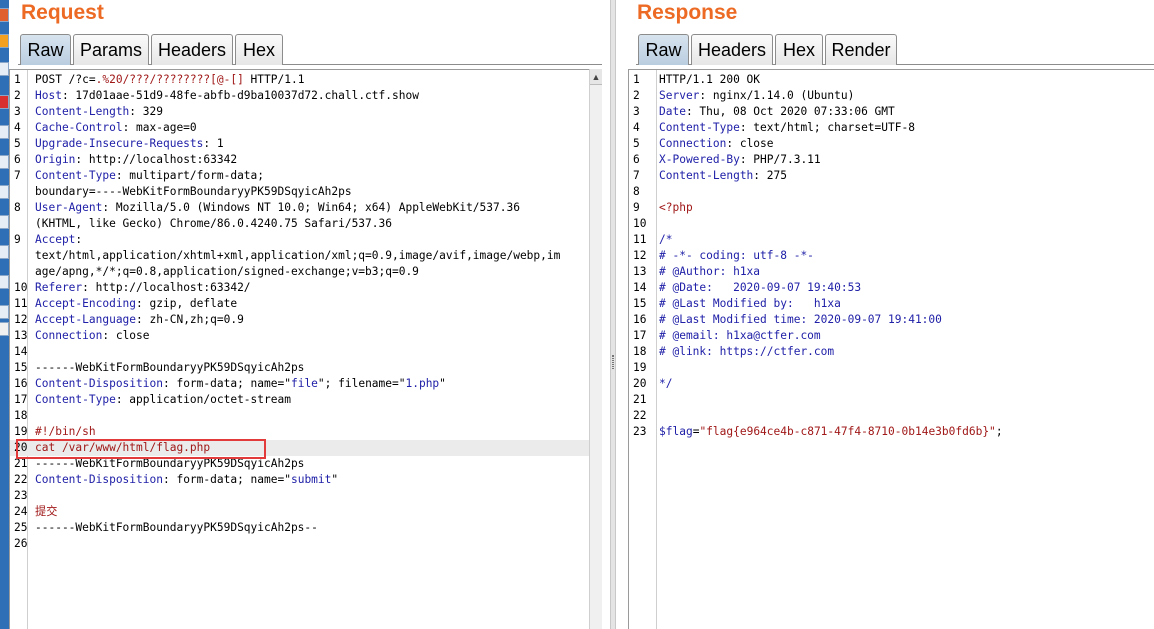 The width and height of the screenshot is (1154, 629). What do you see at coordinates (17, 143) in the screenshot?
I see `line-number: 5` at bounding box center [17, 143].